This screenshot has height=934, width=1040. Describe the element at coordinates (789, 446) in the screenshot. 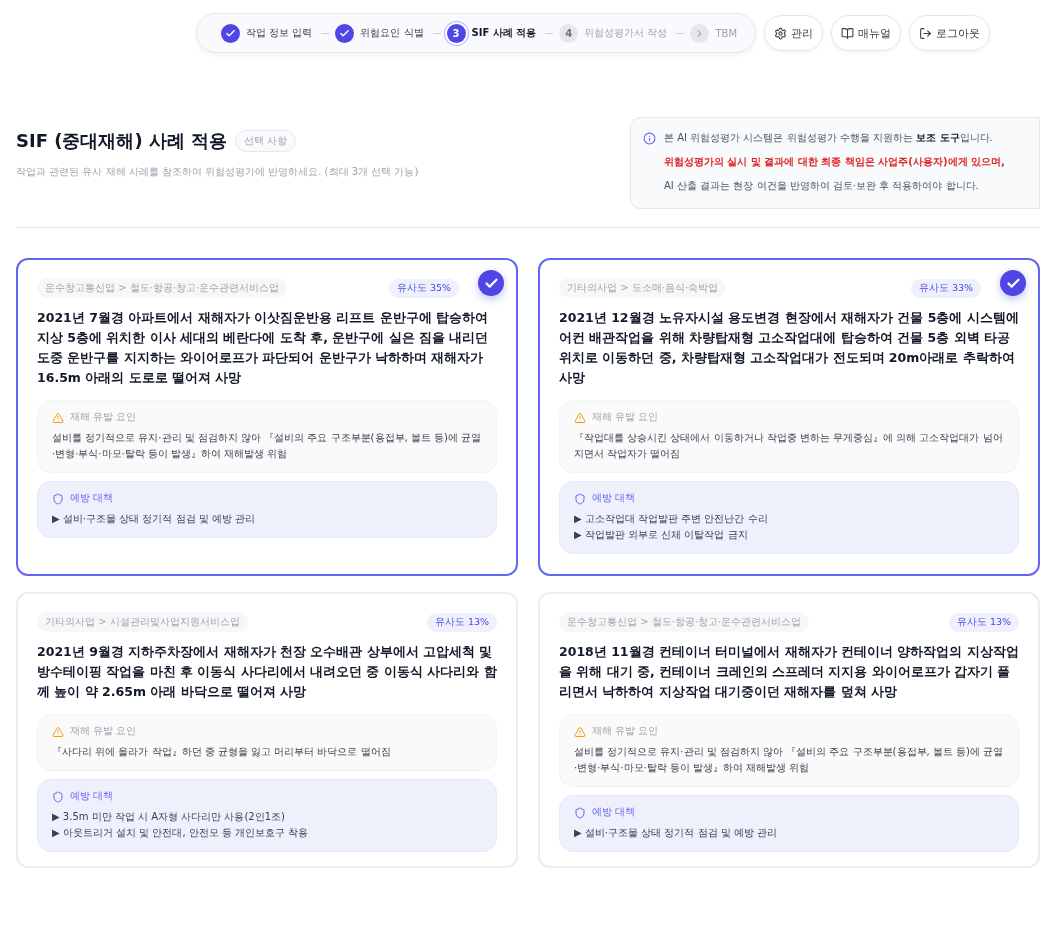

I see `factor-text: 『작업대를 상승시킨 상태에서 이동하거나 작업중 변하는 무게중심』에 의해 고소작업대가 넘어지면서 작업자가 떨어짐` at that location.